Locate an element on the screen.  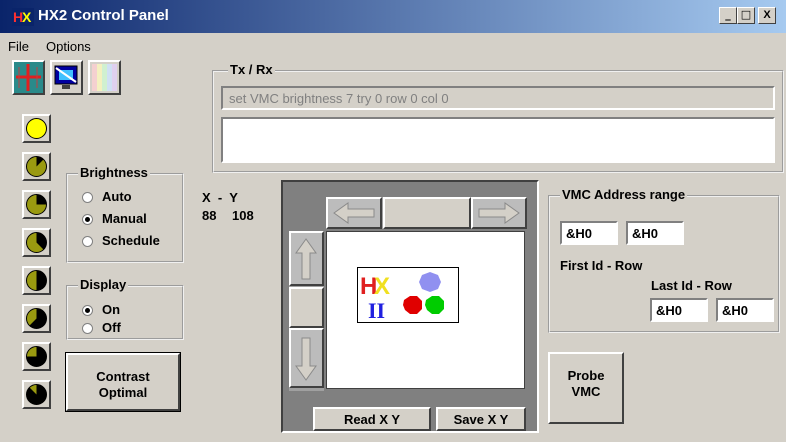
arrow-right-icon is located at coordinates (499, 213).